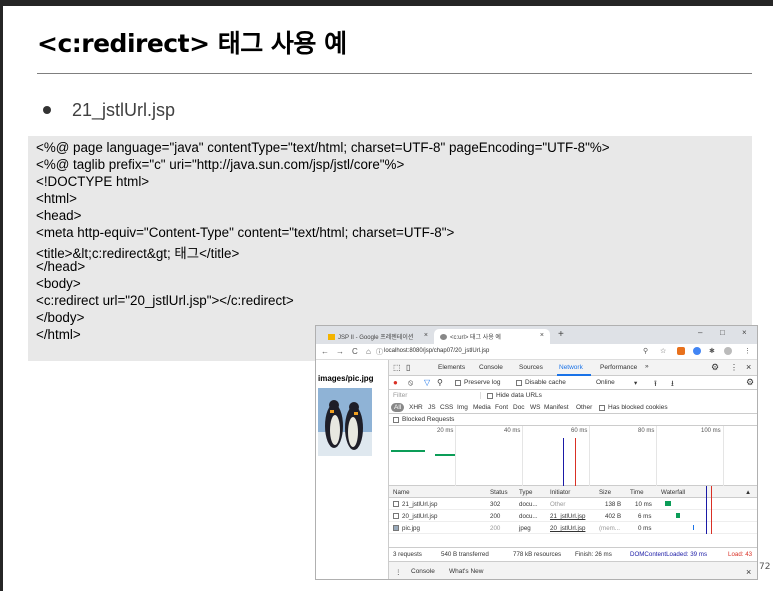 The image size is (773, 591). I want to click on minimize-button: –, so click(700, 332).